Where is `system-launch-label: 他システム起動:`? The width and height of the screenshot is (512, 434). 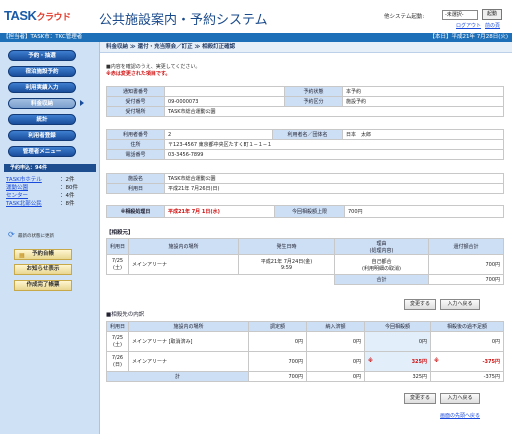 system-launch-label: 他システム起動: is located at coordinates (404, 17).